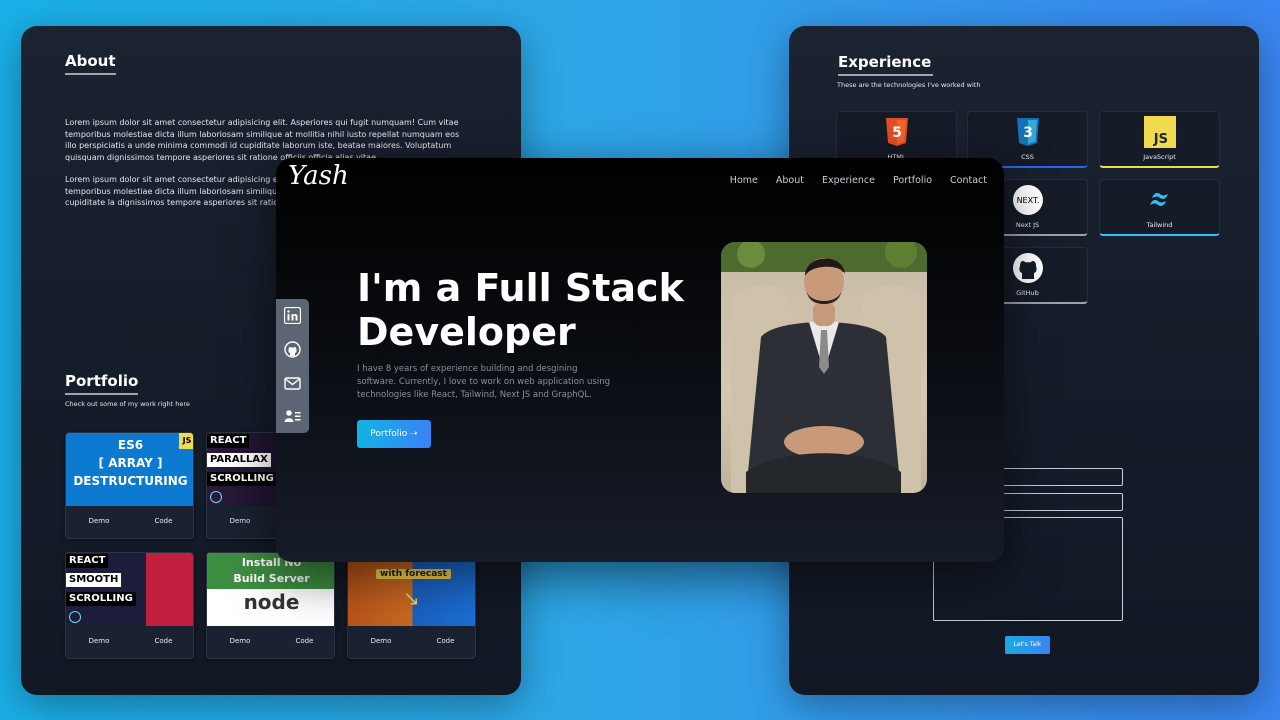 This screenshot has width=1280, height=720. I want to click on lets-talk-button: Let's Talk, so click(1027, 645).